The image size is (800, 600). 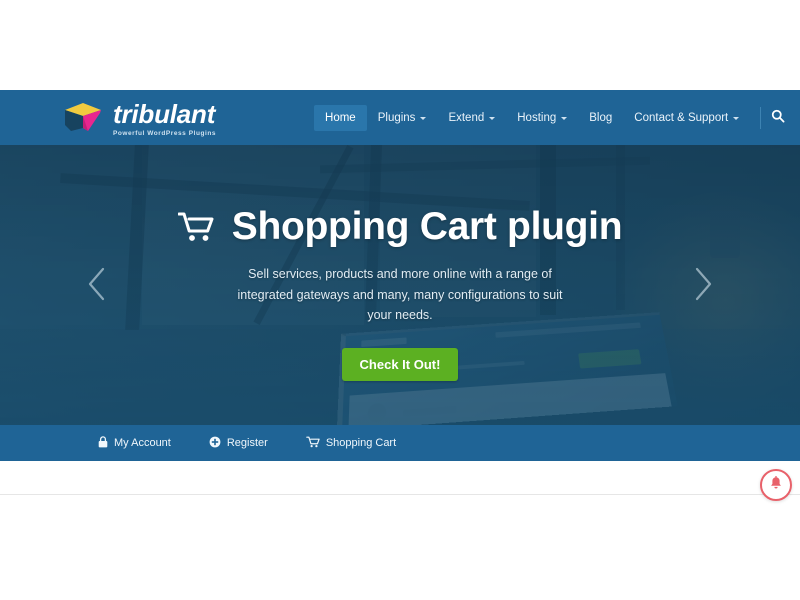 I want to click on hero-cta-button: Check It Out!, so click(x=400, y=364).